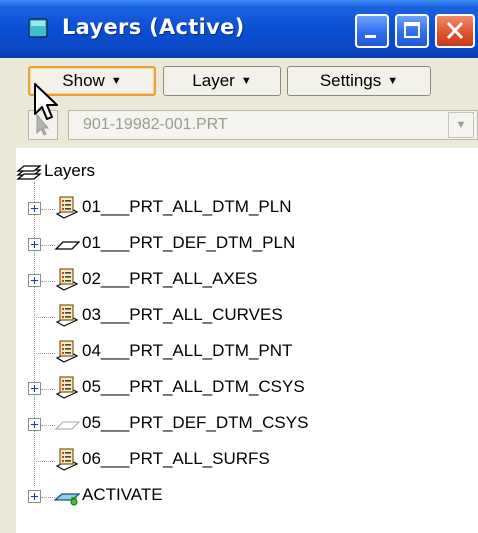  What do you see at coordinates (70, 170) in the screenshot?
I see `tree-root-label: Layers` at bounding box center [70, 170].